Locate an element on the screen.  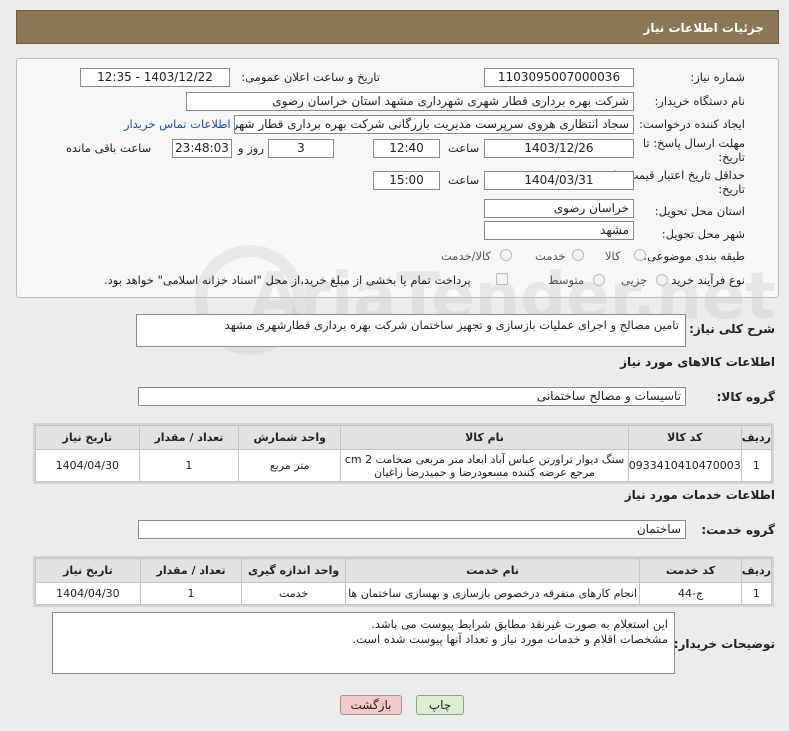
goods-group-label: گروه کالا: is located at coordinates (745, 397).